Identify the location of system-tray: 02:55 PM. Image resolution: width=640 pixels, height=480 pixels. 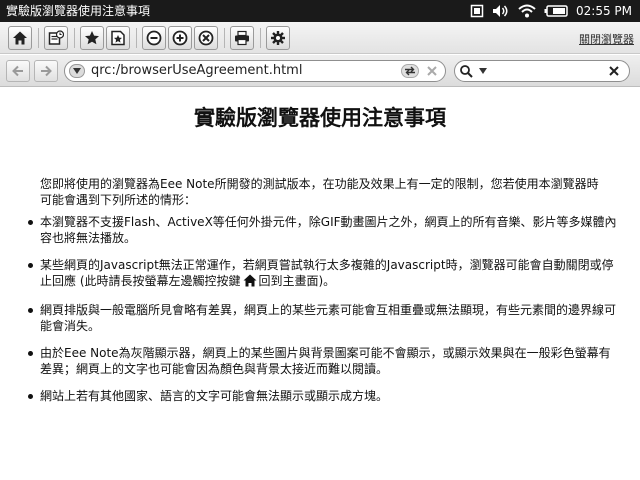
(555, 11).